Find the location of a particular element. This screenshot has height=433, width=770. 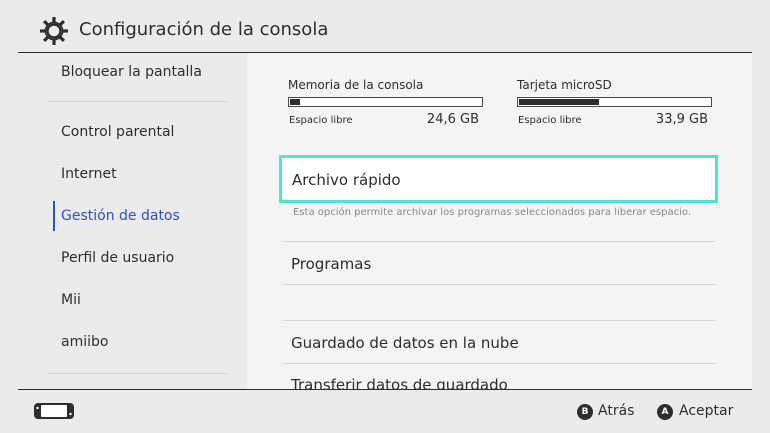

option-quick-archive: Archivo rápido is located at coordinates (498, 179).